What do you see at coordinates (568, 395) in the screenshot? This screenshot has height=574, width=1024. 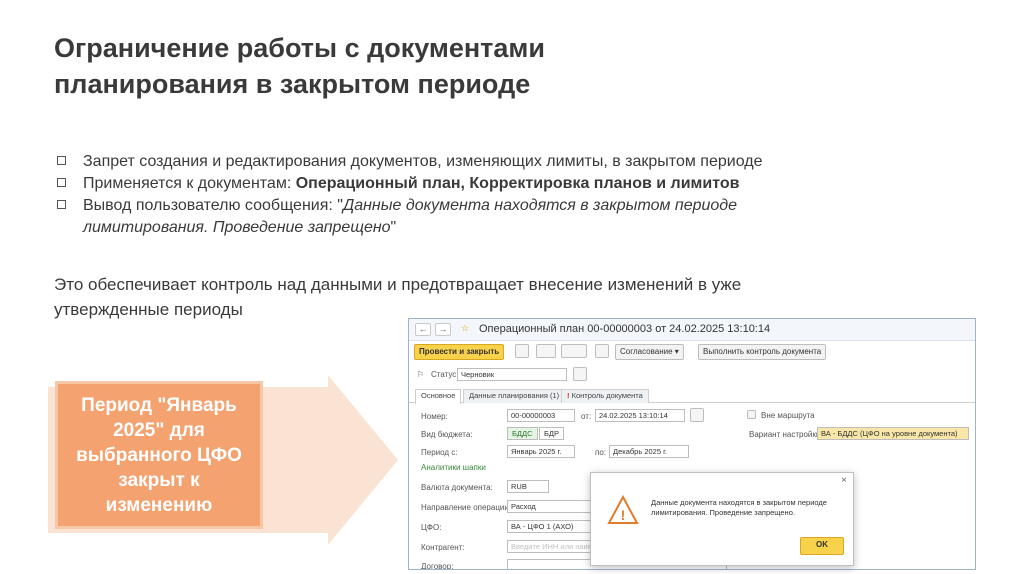 I see `alert-icon: !` at bounding box center [568, 395].